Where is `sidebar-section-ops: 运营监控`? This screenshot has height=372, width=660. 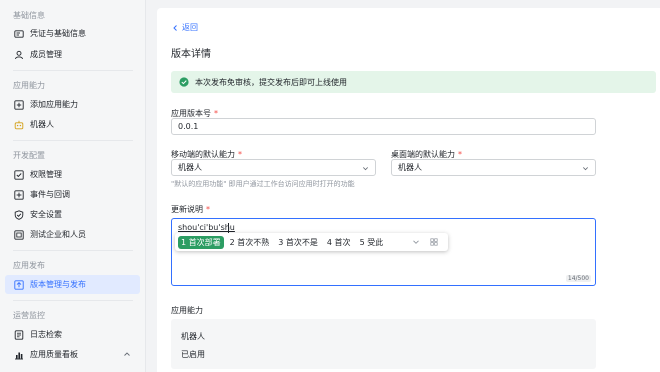
sidebar-section-ops: 运营监控 is located at coordinates (29, 315).